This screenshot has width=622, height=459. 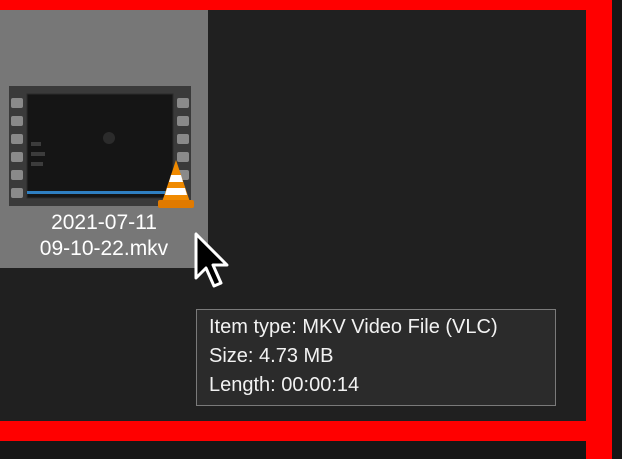 What do you see at coordinates (104, 236) in the screenshot?
I see `file-name-label: 2021-07-11 09-10-22.mkv` at bounding box center [104, 236].